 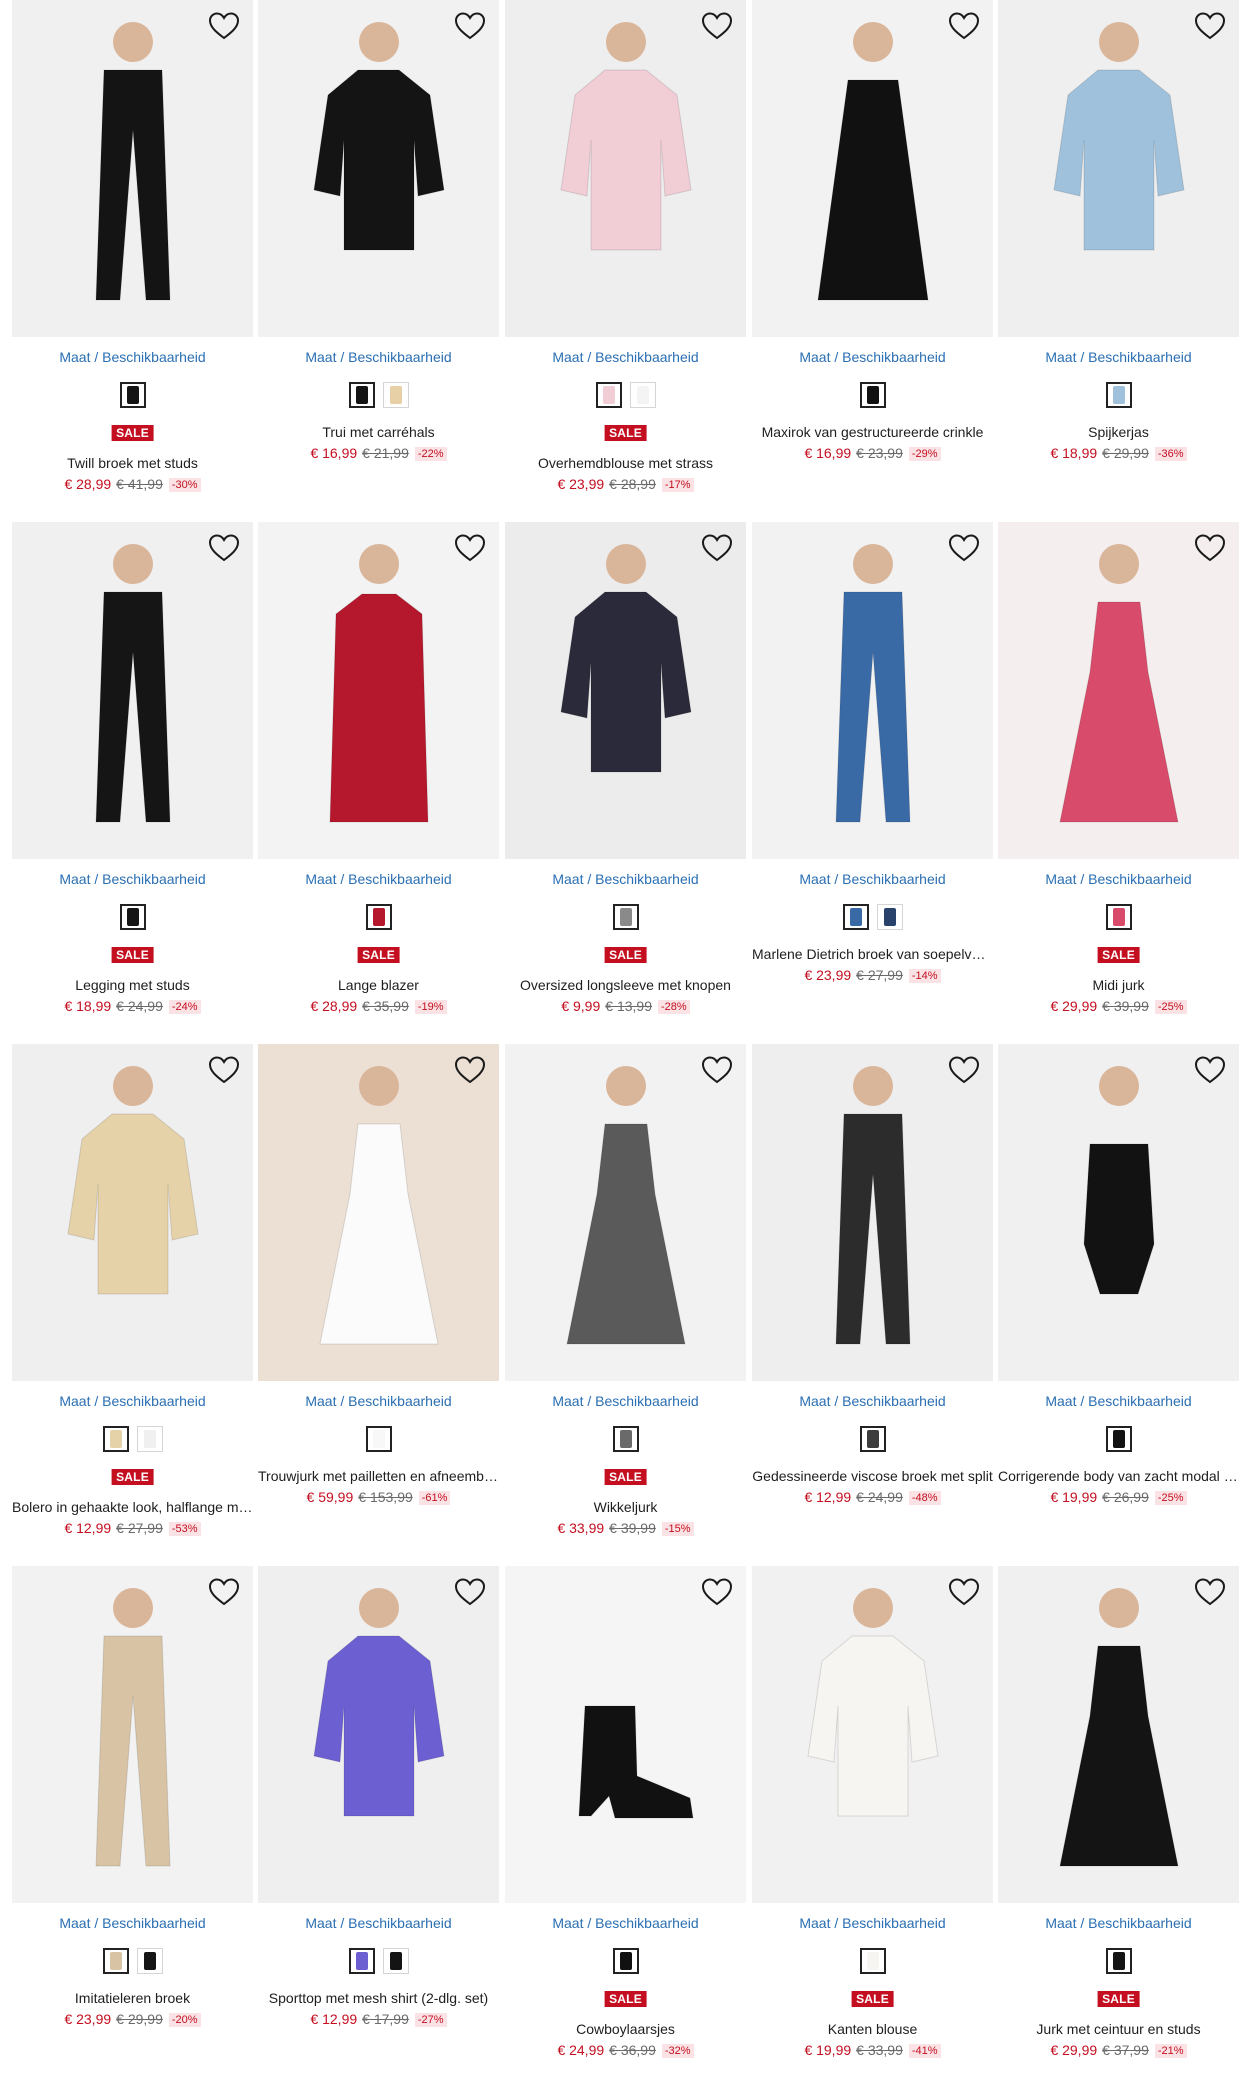 I want to click on product-title: Trui met carréhals, so click(x=378, y=432).